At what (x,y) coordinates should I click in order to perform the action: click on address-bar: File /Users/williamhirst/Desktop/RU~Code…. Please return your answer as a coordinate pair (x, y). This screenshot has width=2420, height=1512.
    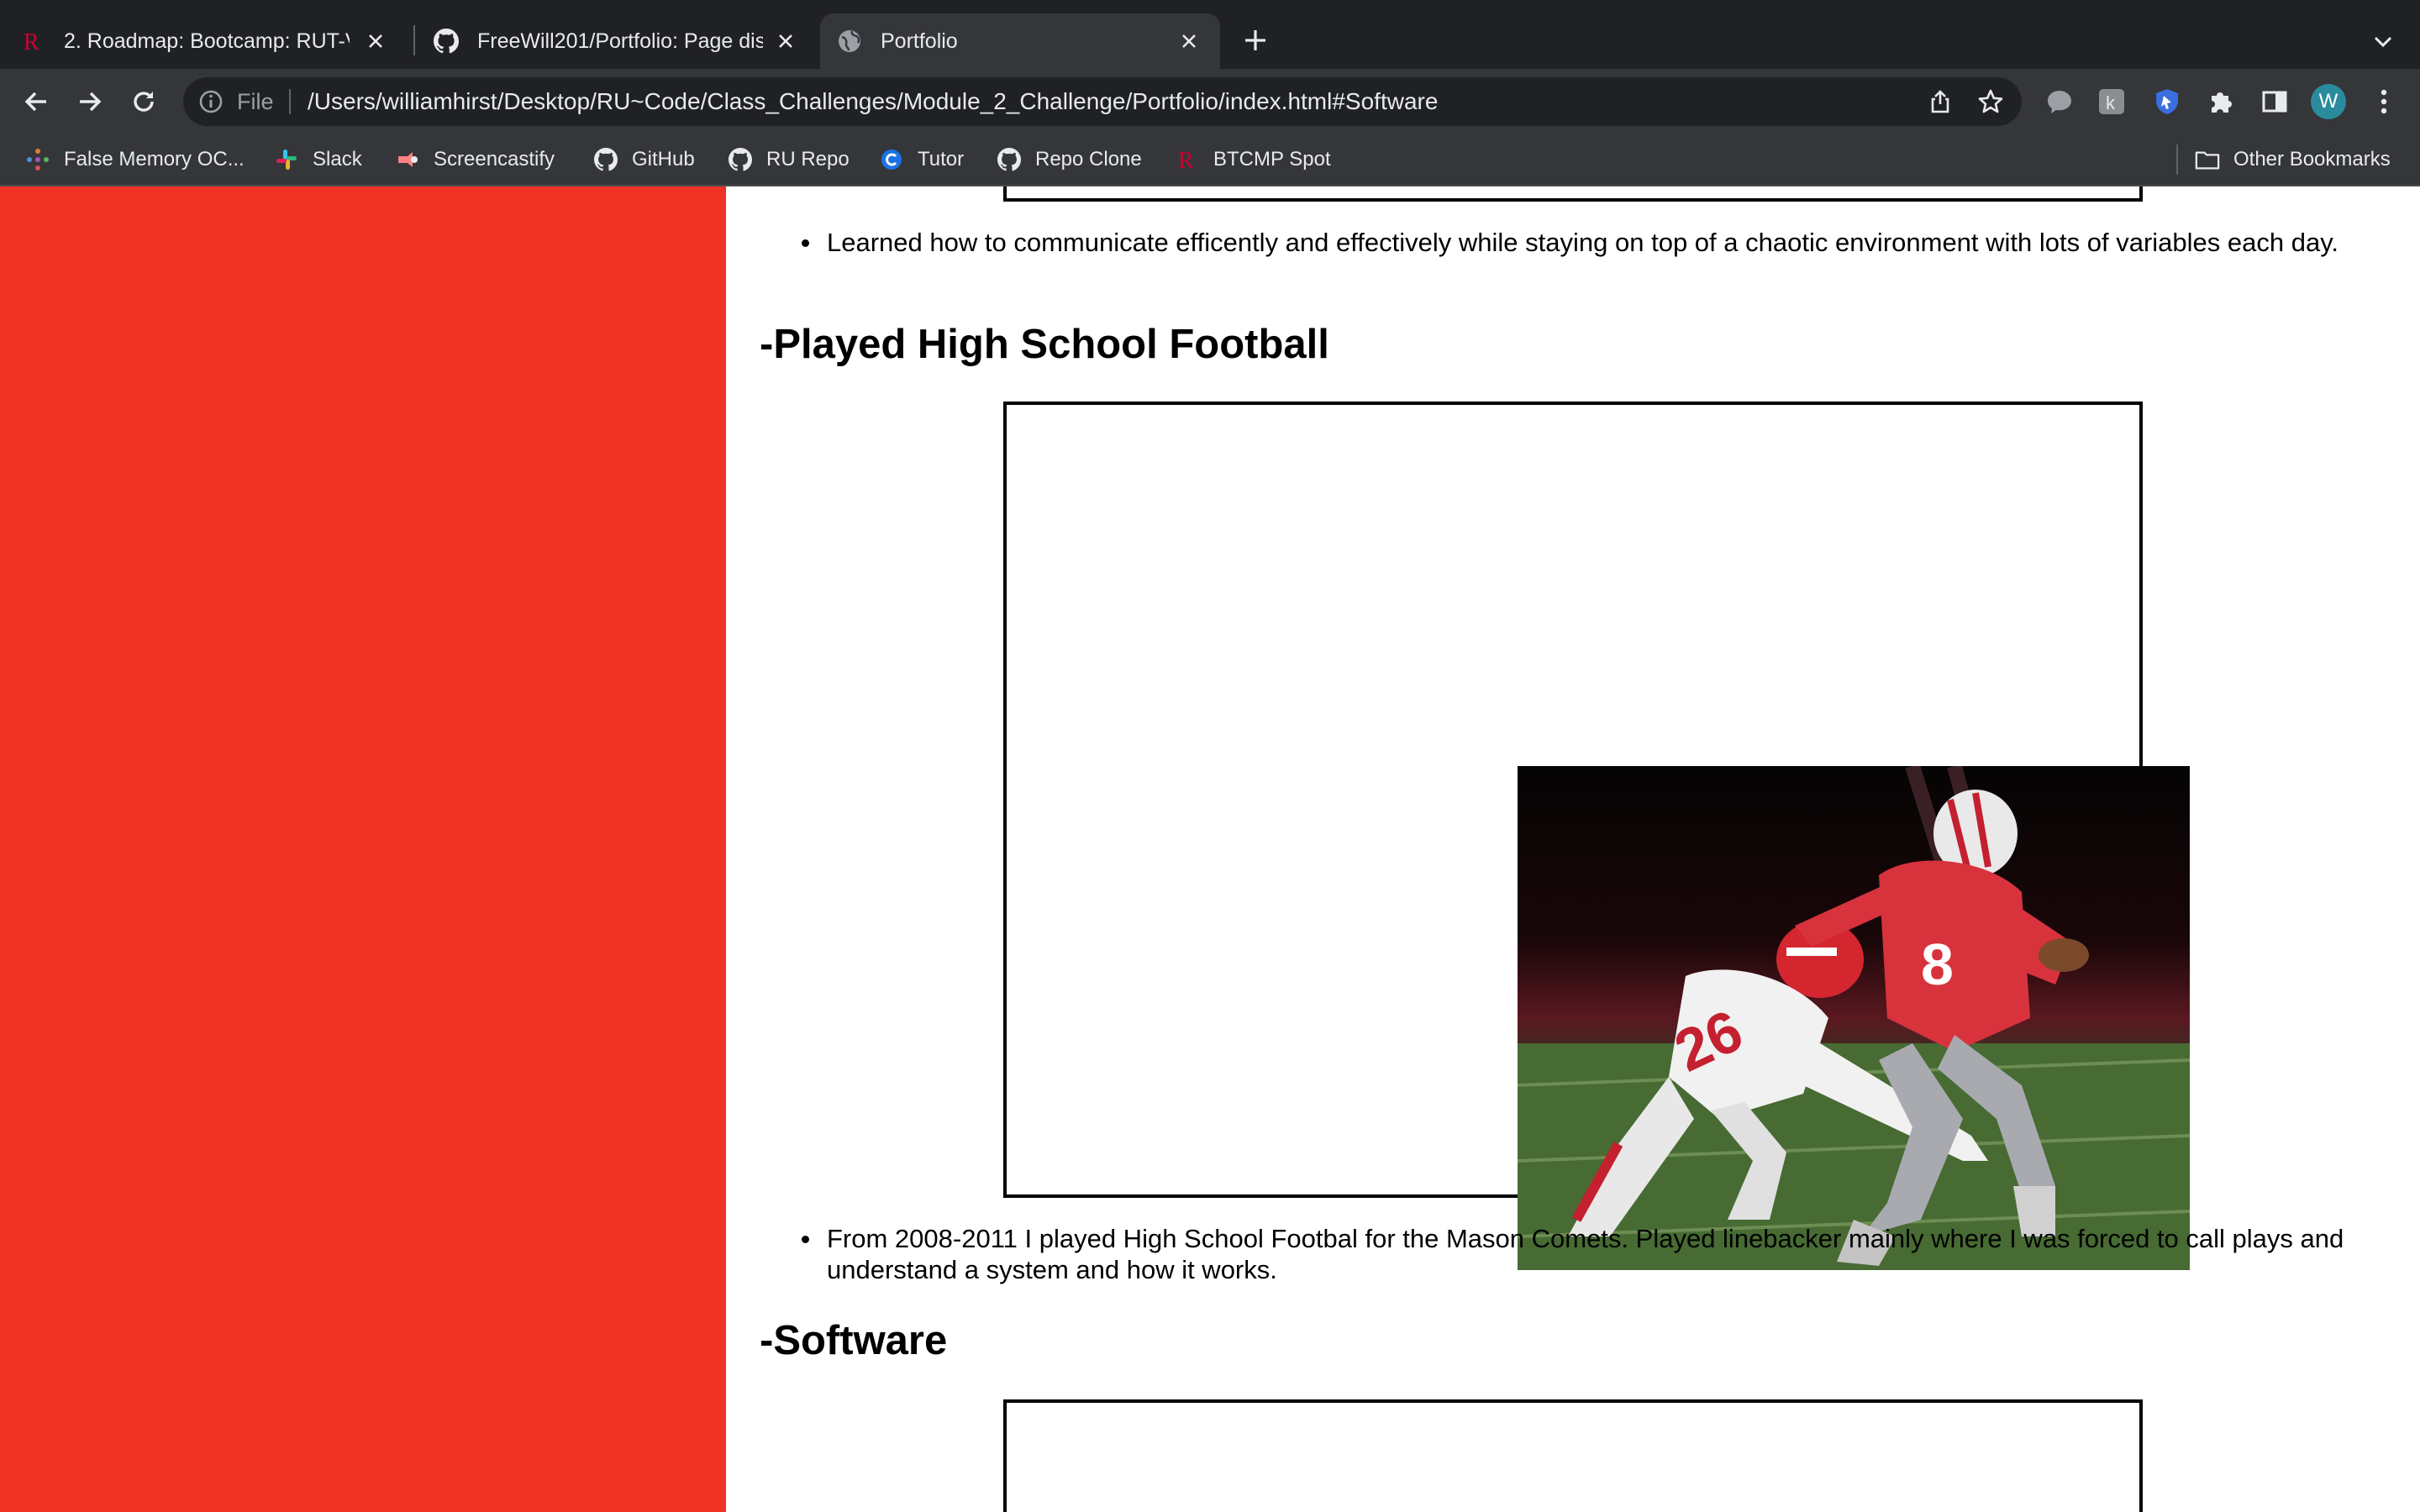
    Looking at the image, I should click on (1103, 101).